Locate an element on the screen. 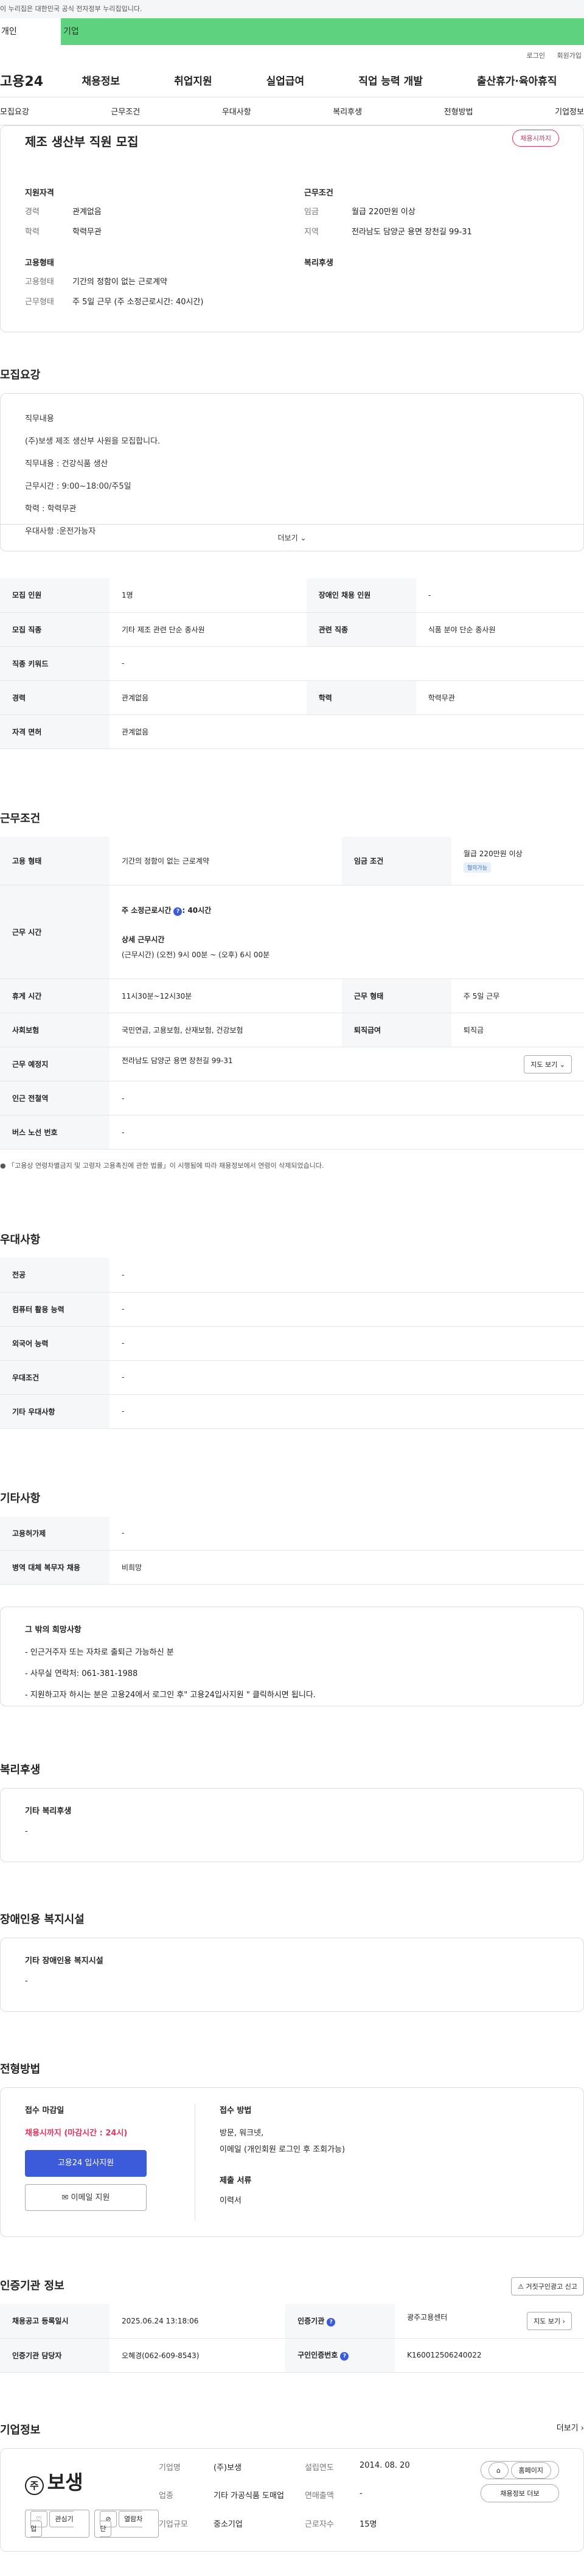  method-line: 방문, 워크넷, is located at coordinates (242, 2133).